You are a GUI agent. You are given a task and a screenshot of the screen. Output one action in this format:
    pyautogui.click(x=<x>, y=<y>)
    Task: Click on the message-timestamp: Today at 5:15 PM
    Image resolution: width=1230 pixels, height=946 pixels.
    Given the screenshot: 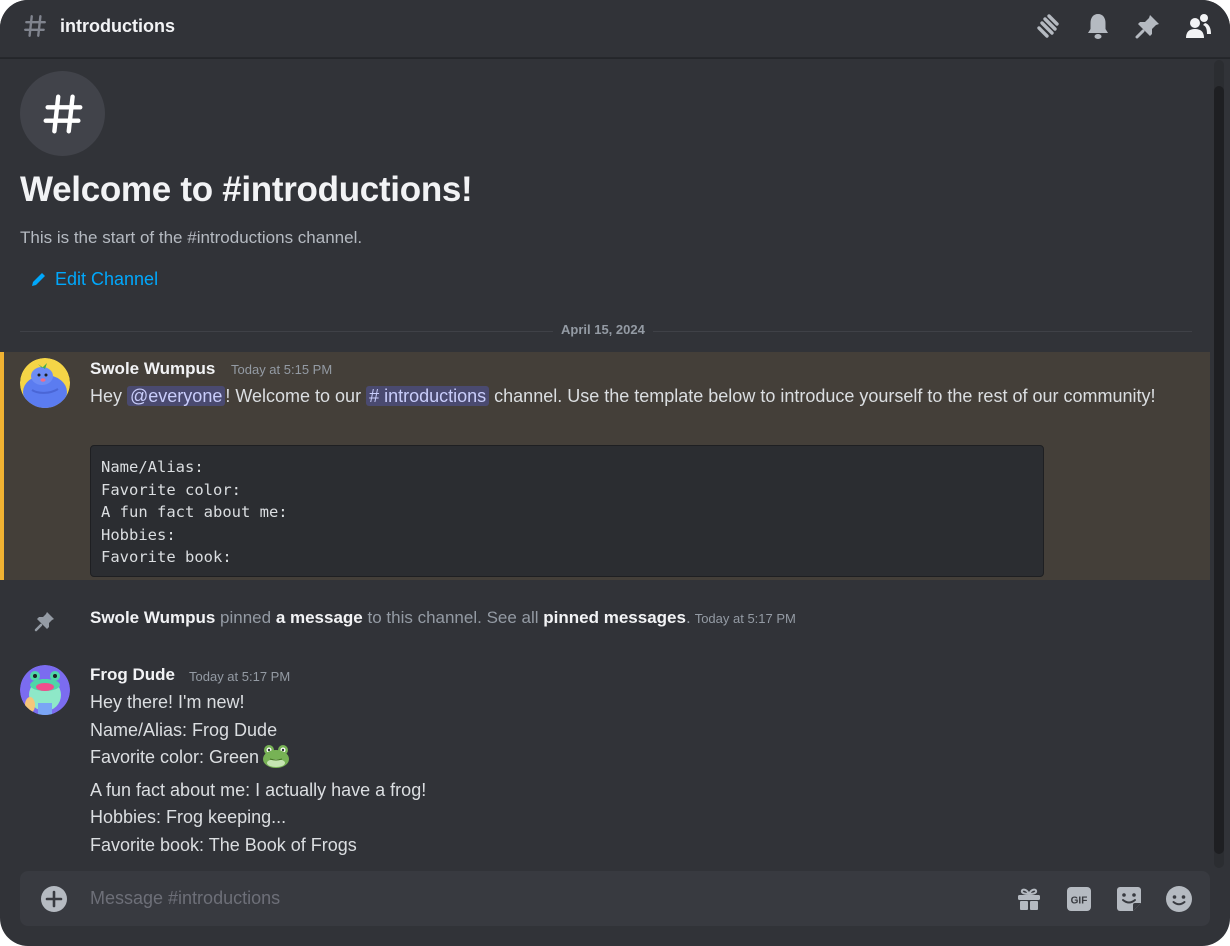 What is the action you would take?
    pyautogui.click(x=282, y=369)
    